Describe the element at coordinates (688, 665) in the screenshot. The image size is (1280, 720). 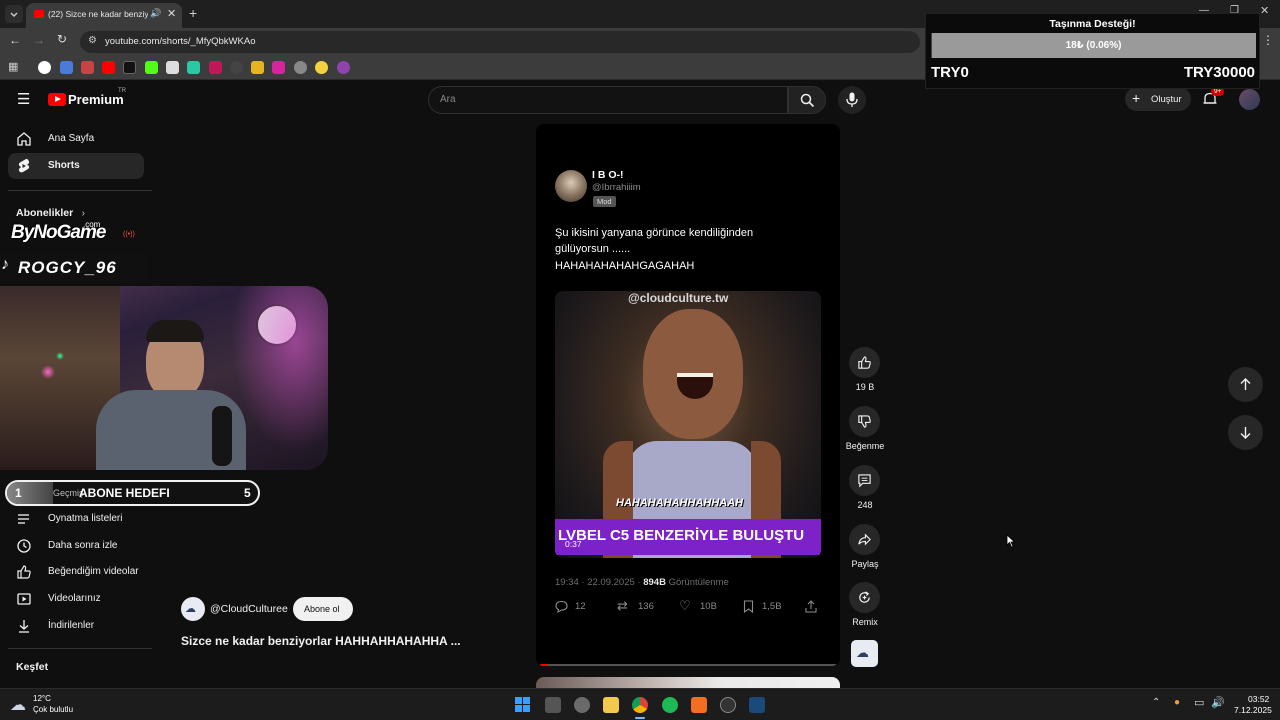
I see `short-progress-track` at that location.